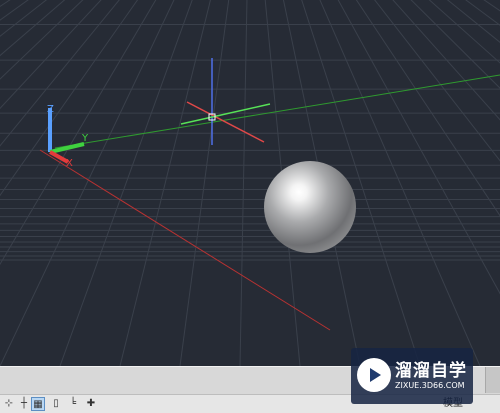 This screenshot has height=413, width=500. I want to click on command-line-scrollbar, so click(492, 380).